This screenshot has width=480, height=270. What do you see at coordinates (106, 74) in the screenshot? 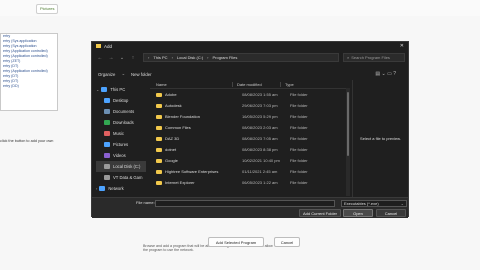
I see `organize-button: Organize` at bounding box center [106, 74].